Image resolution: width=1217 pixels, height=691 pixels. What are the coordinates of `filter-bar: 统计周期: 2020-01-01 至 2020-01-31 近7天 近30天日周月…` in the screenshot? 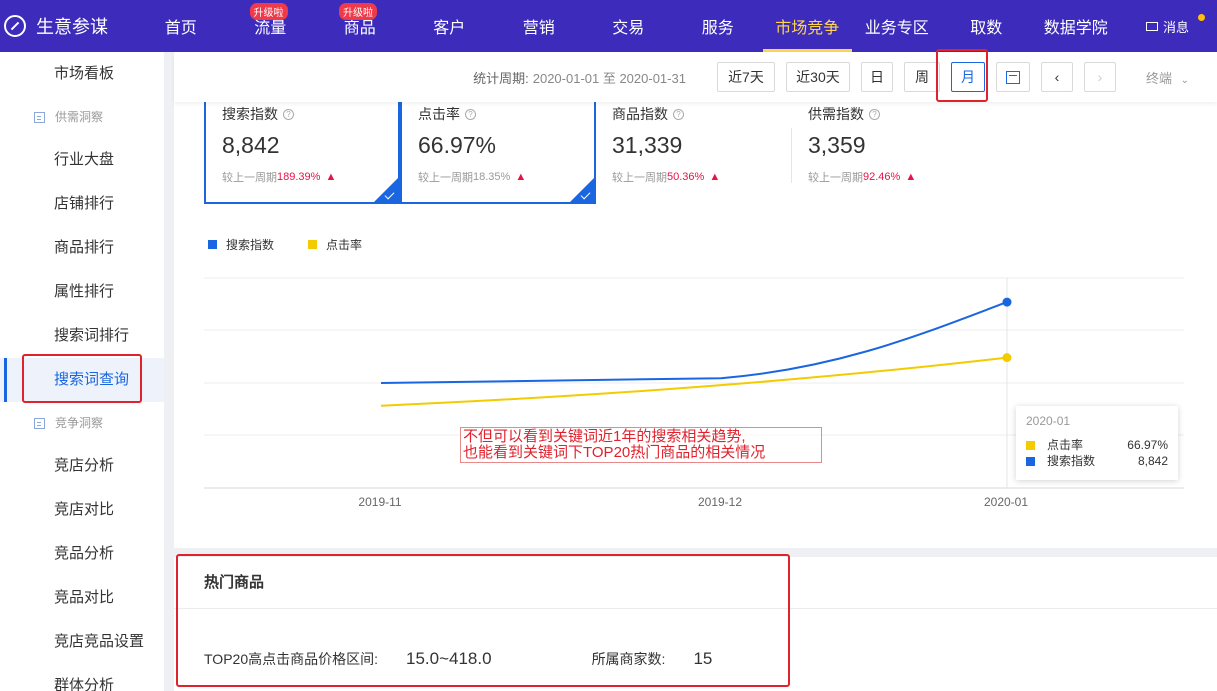 It's located at (695, 77).